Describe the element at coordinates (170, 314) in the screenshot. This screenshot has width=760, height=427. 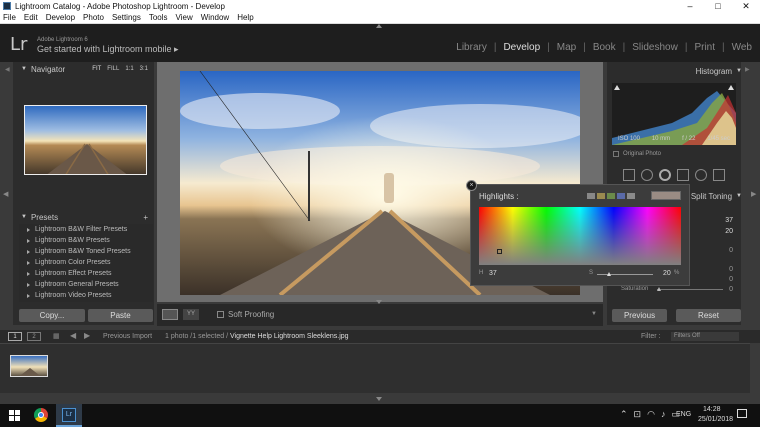
I see `loupe-view-icon` at that location.